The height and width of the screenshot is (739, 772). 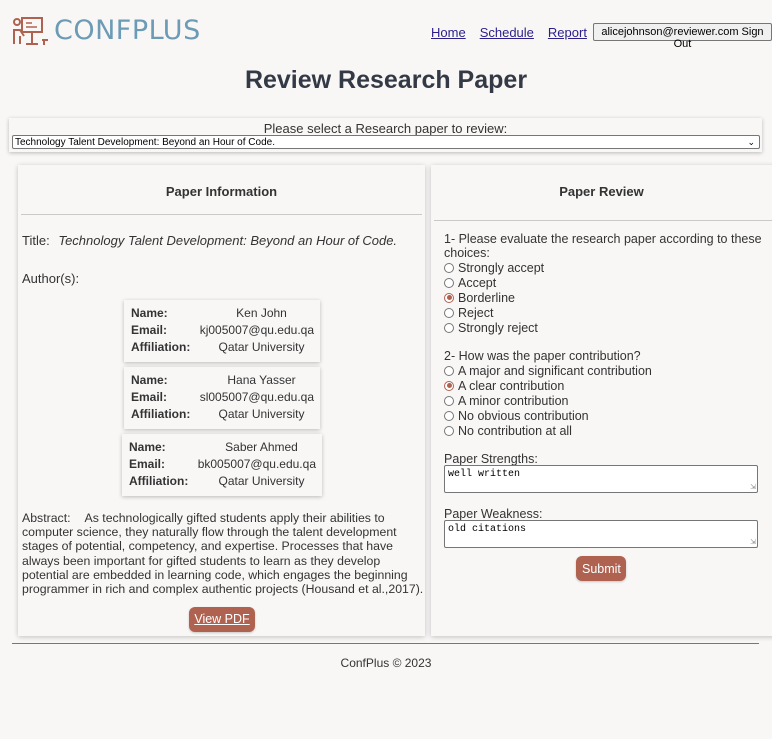 I want to click on radio-option: Borderline, so click(x=479, y=297).